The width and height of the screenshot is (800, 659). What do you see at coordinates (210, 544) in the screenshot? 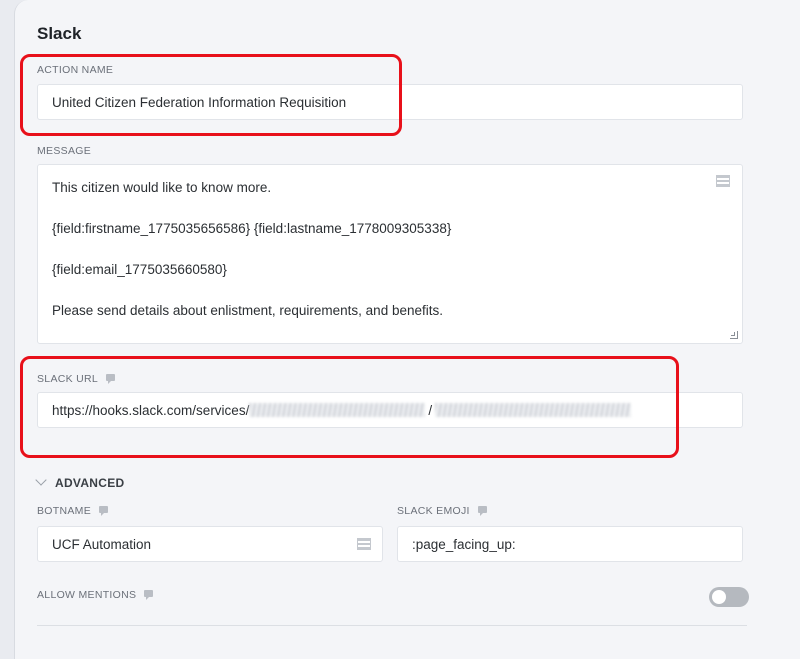
I see `botname-input: UCF Automation` at bounding box center [210, 544].